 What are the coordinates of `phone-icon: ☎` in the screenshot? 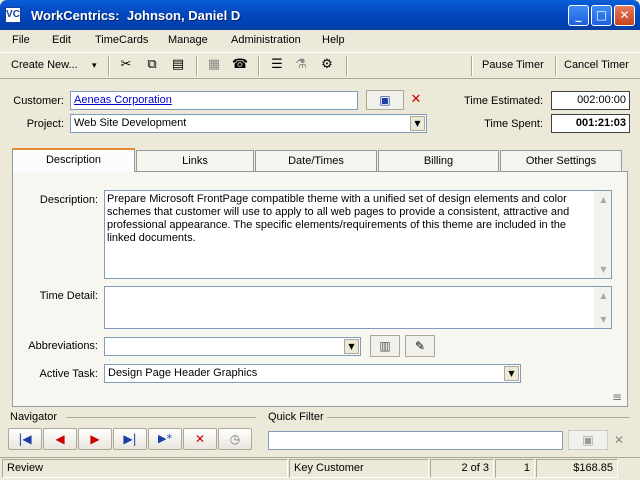 It's located at (240, 65).